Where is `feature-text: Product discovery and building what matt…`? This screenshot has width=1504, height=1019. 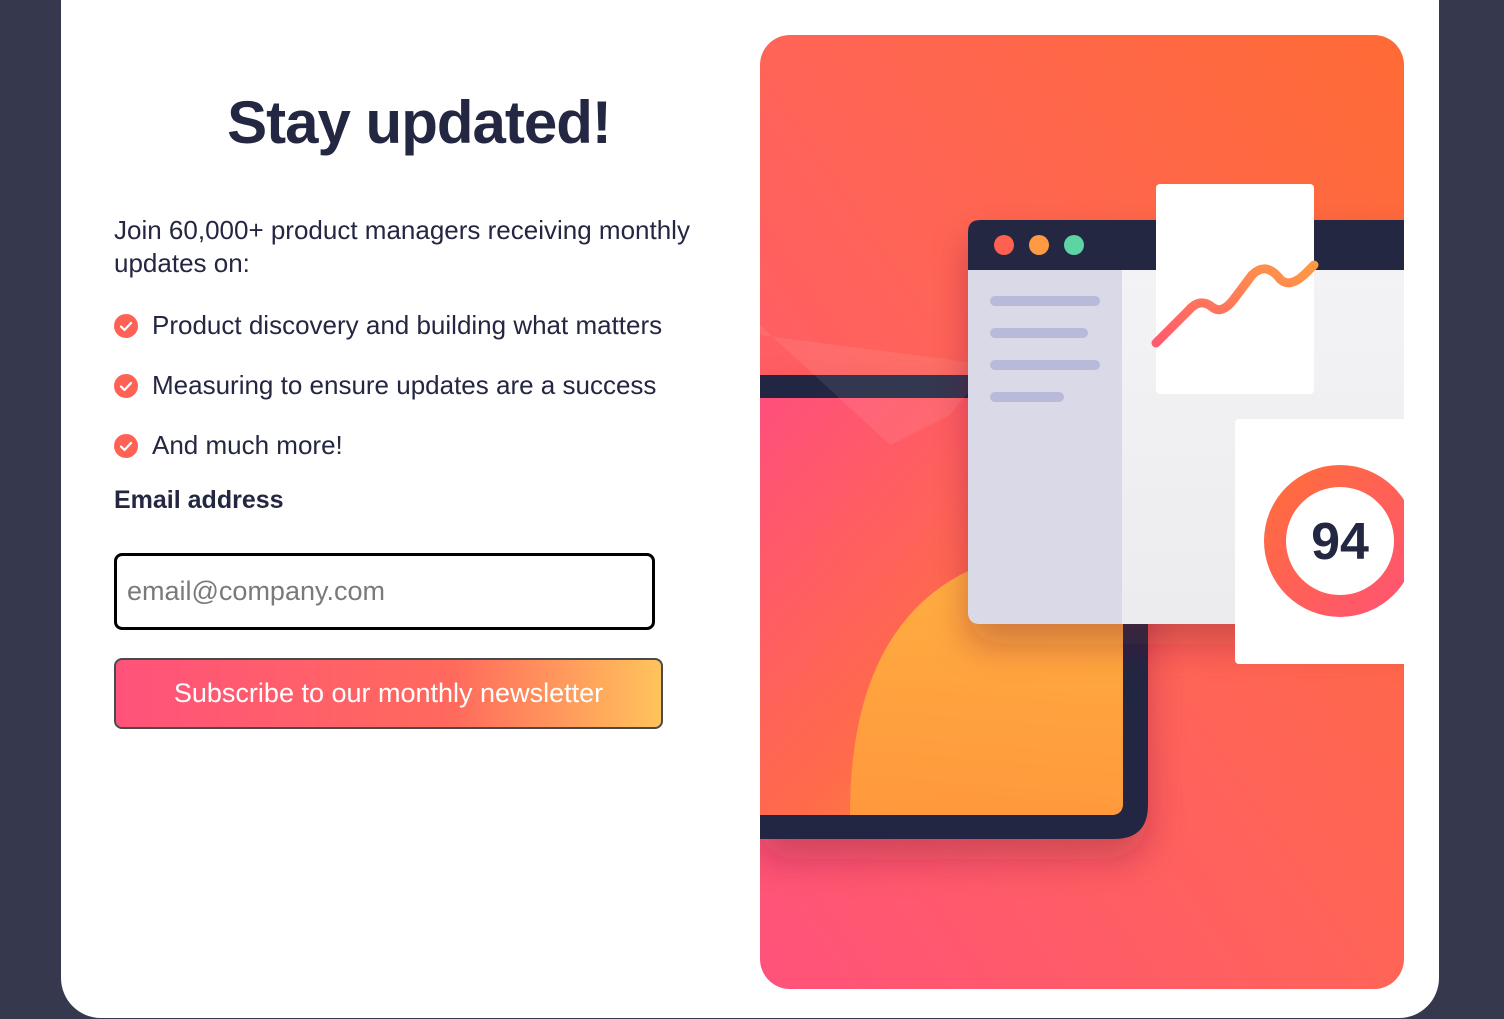
feature-text: Product discovery and building what matt… is located at coordinates (407, 325).